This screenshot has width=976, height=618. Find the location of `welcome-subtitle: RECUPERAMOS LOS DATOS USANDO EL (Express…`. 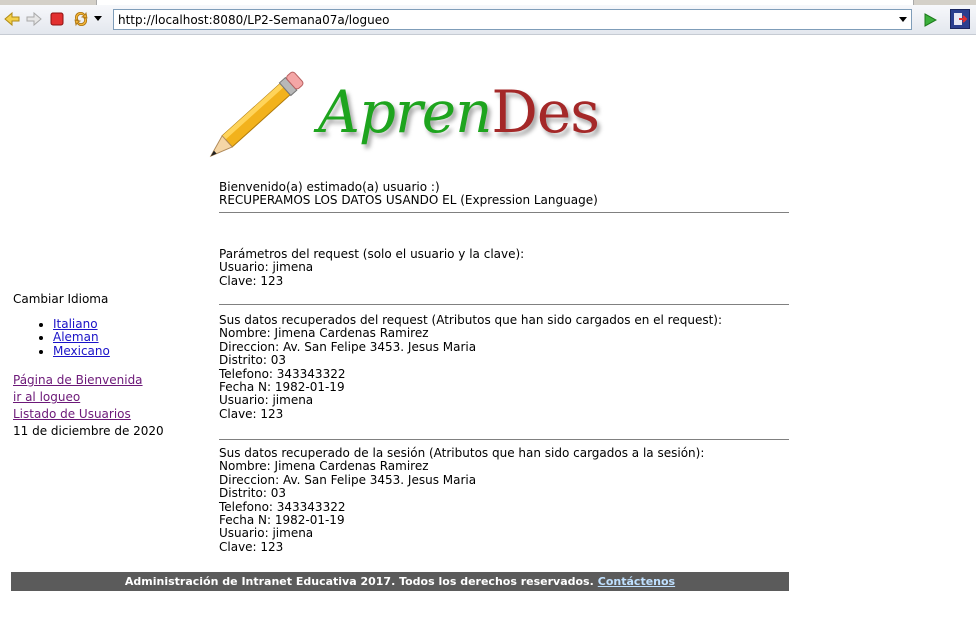

welcome-subtitle: RECUPERAMOS LOS DATOS USANDO EL (Express… is located at coordinates (408, 200).